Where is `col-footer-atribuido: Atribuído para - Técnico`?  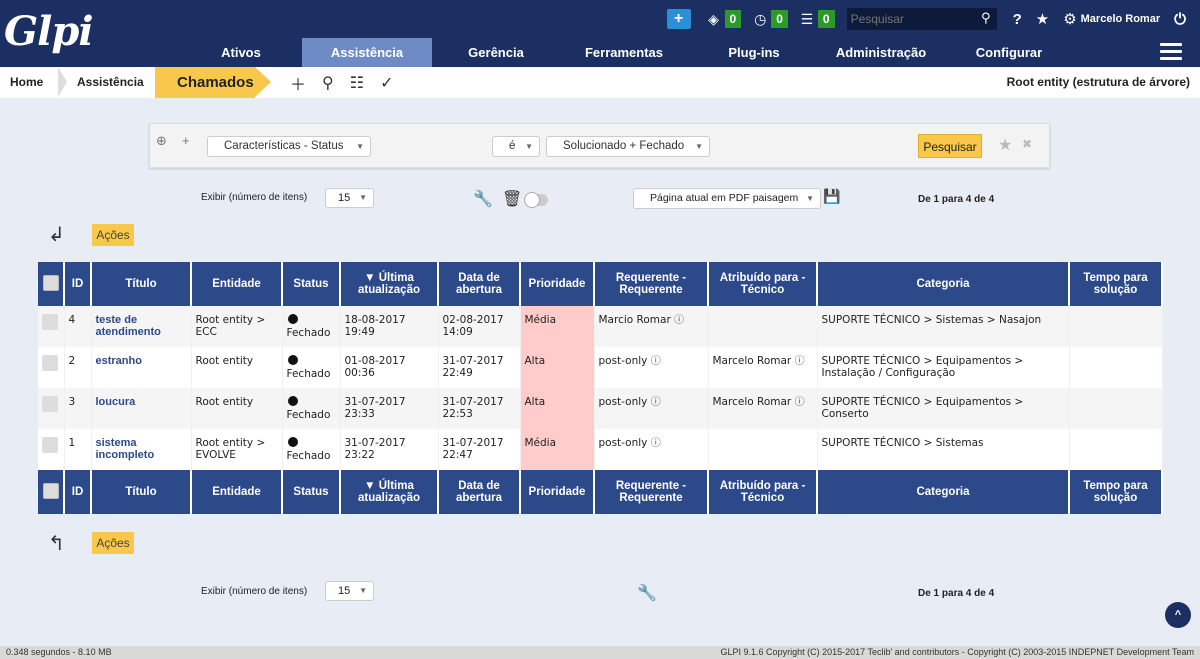
col-footer-atribuido: Atribuído para - Técnico is located at coordinates (763, 492).